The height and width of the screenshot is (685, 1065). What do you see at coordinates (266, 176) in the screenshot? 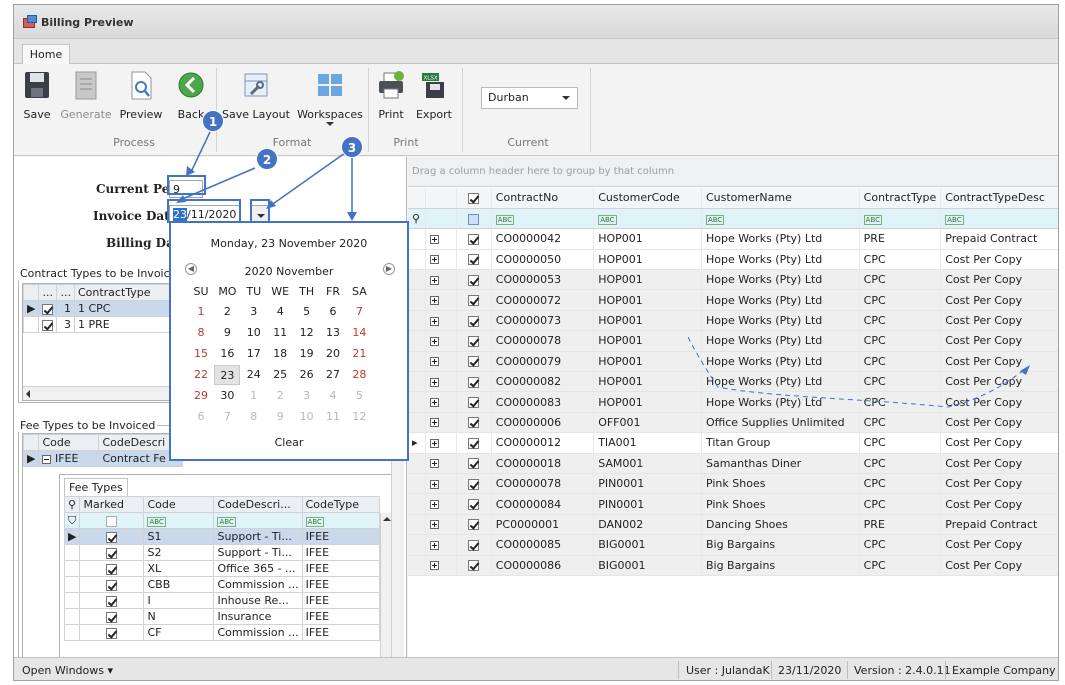
I see `callout-arrows` at bounding box center [266, 176].